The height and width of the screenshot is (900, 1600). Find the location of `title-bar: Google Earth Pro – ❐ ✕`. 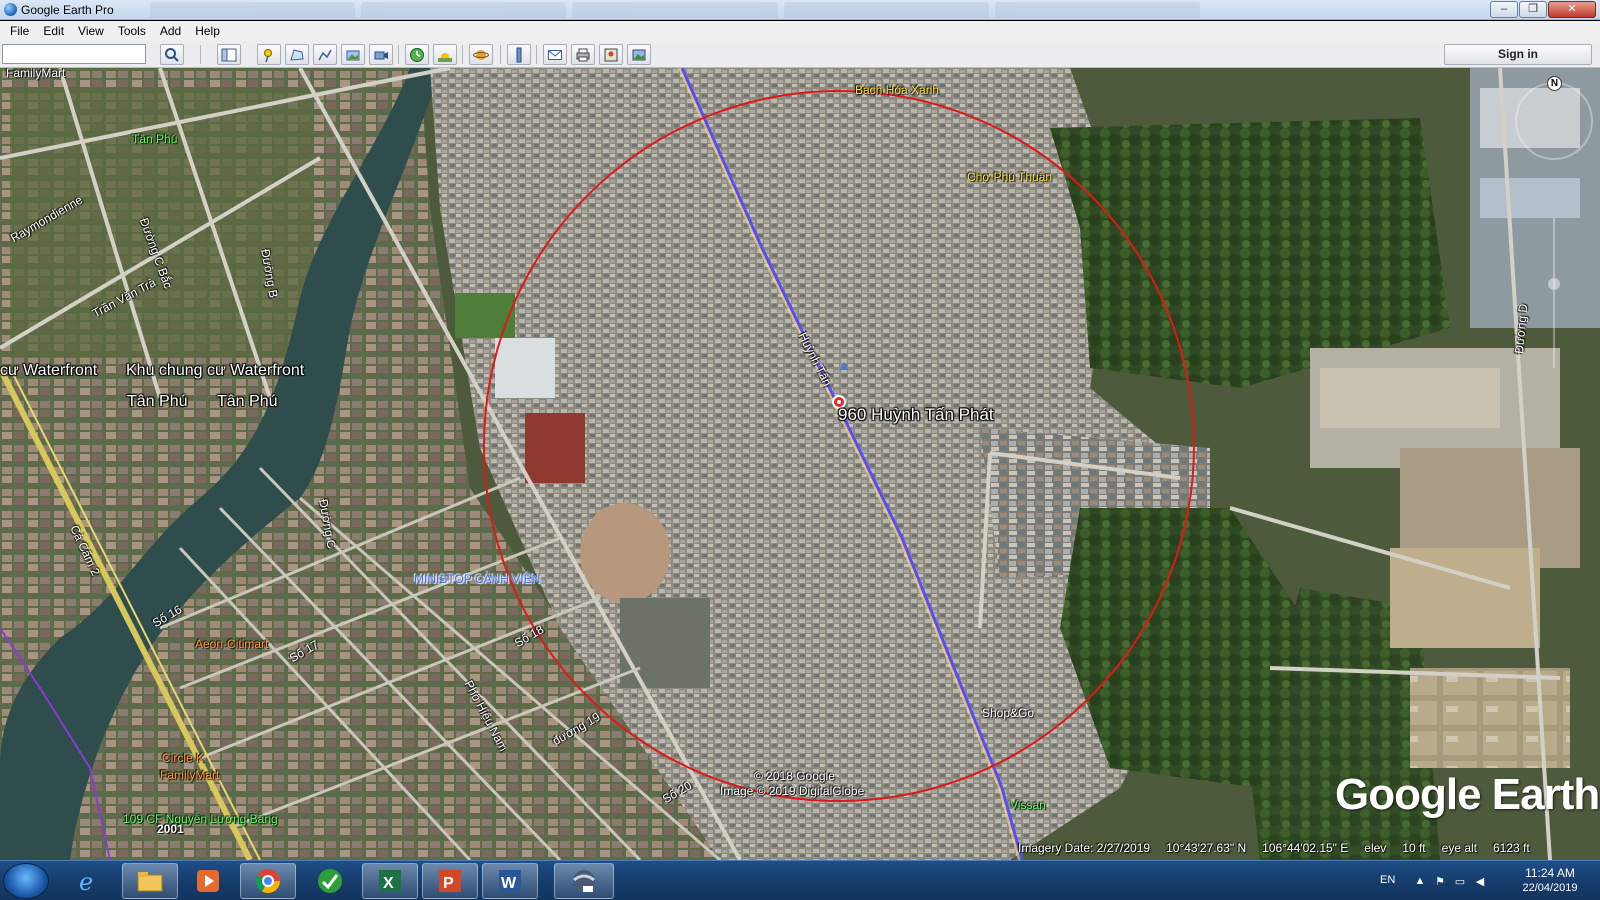

title-bar: Google Earth Pro – ❐ ✕ is located at coordinates (800, 10).